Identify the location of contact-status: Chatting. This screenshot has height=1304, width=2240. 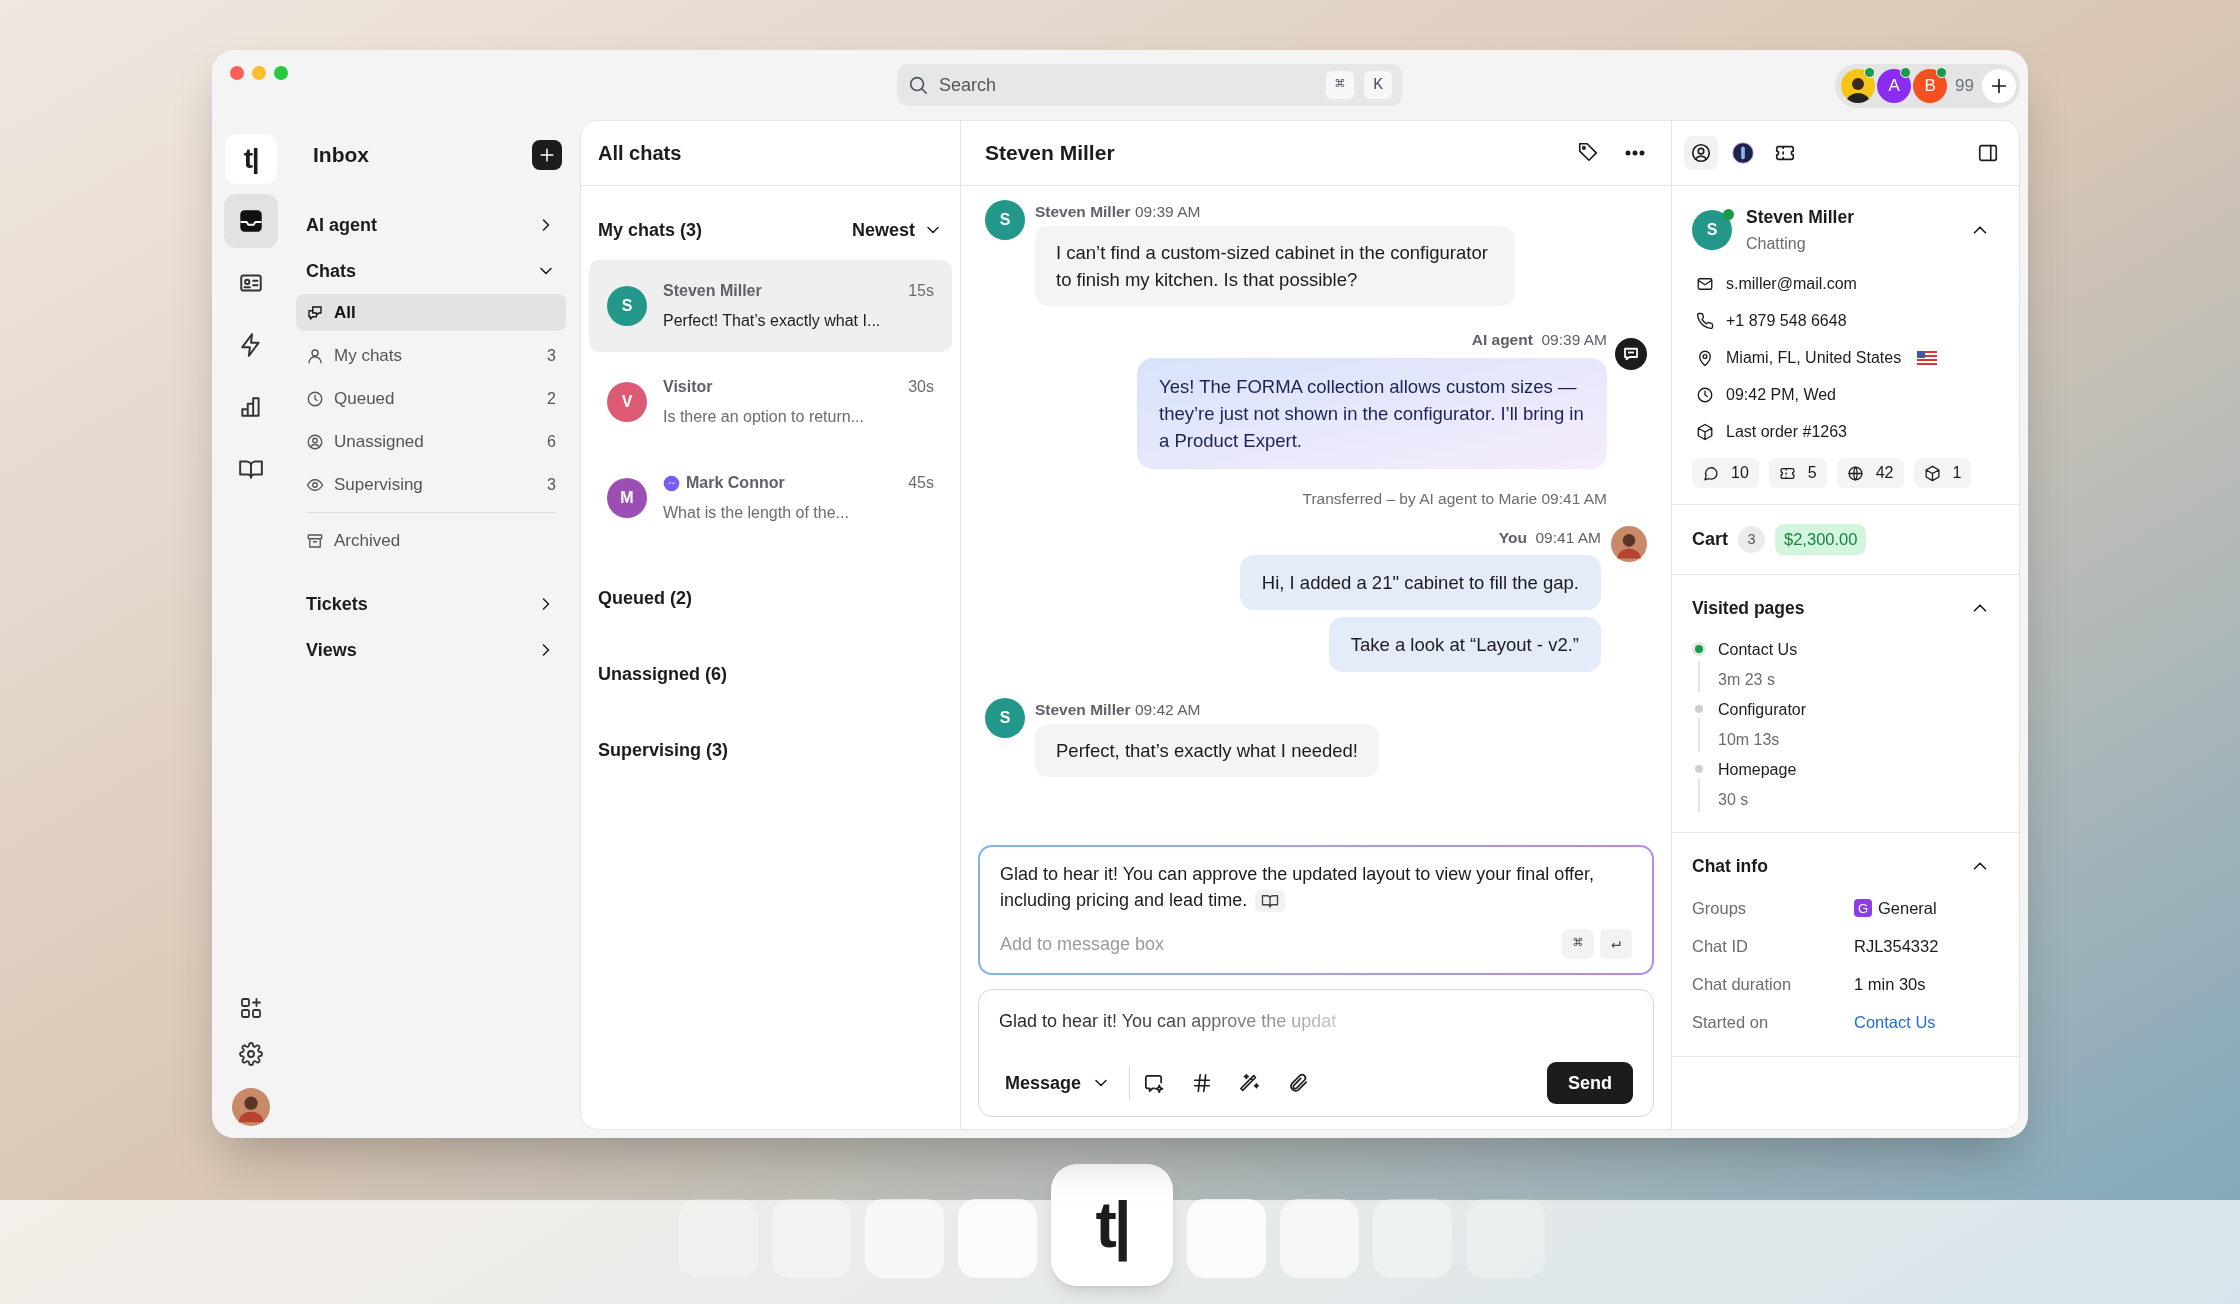
(1776, 244).